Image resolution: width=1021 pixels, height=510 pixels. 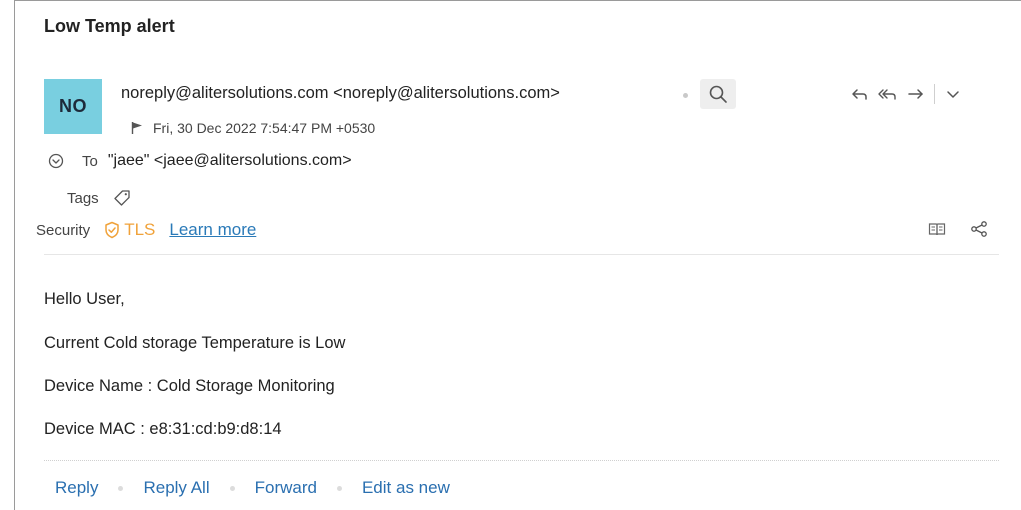 I want to click on to-row: To "jaee" <jaee@alitersolutions.com>, so click(x=199, y=161).